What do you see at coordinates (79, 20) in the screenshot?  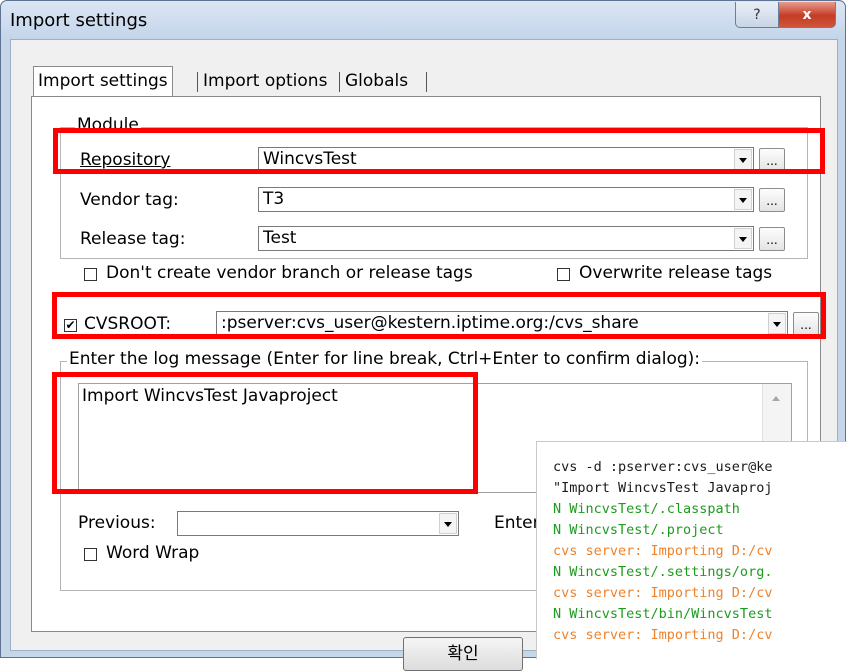 I see `window-title: Import settings` at bounding box center [79, 20].